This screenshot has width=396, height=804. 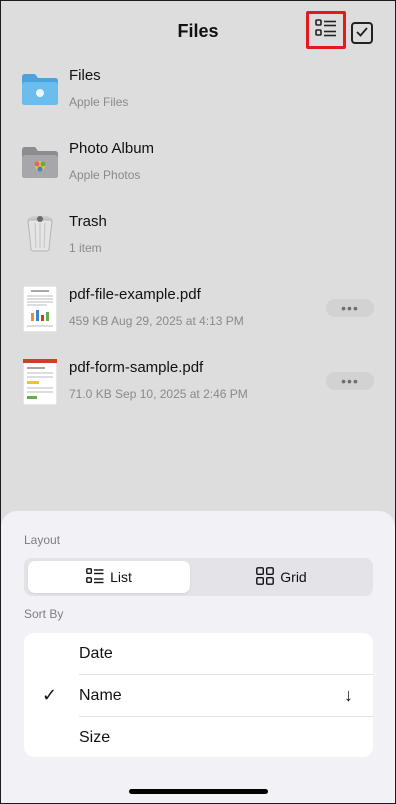 I want to click on layout-section-label: Layout, so click(x=42, y=540).